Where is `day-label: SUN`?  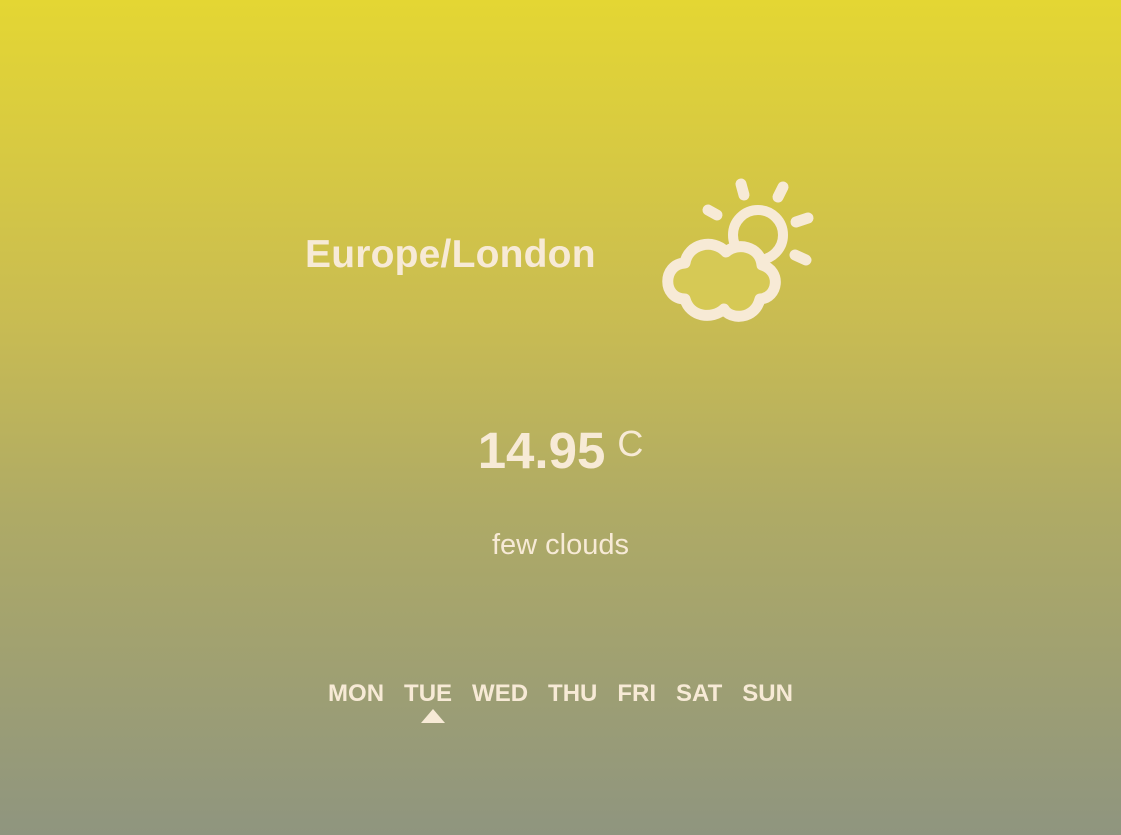 day-label: SUN is located at coordinates (767, 693).